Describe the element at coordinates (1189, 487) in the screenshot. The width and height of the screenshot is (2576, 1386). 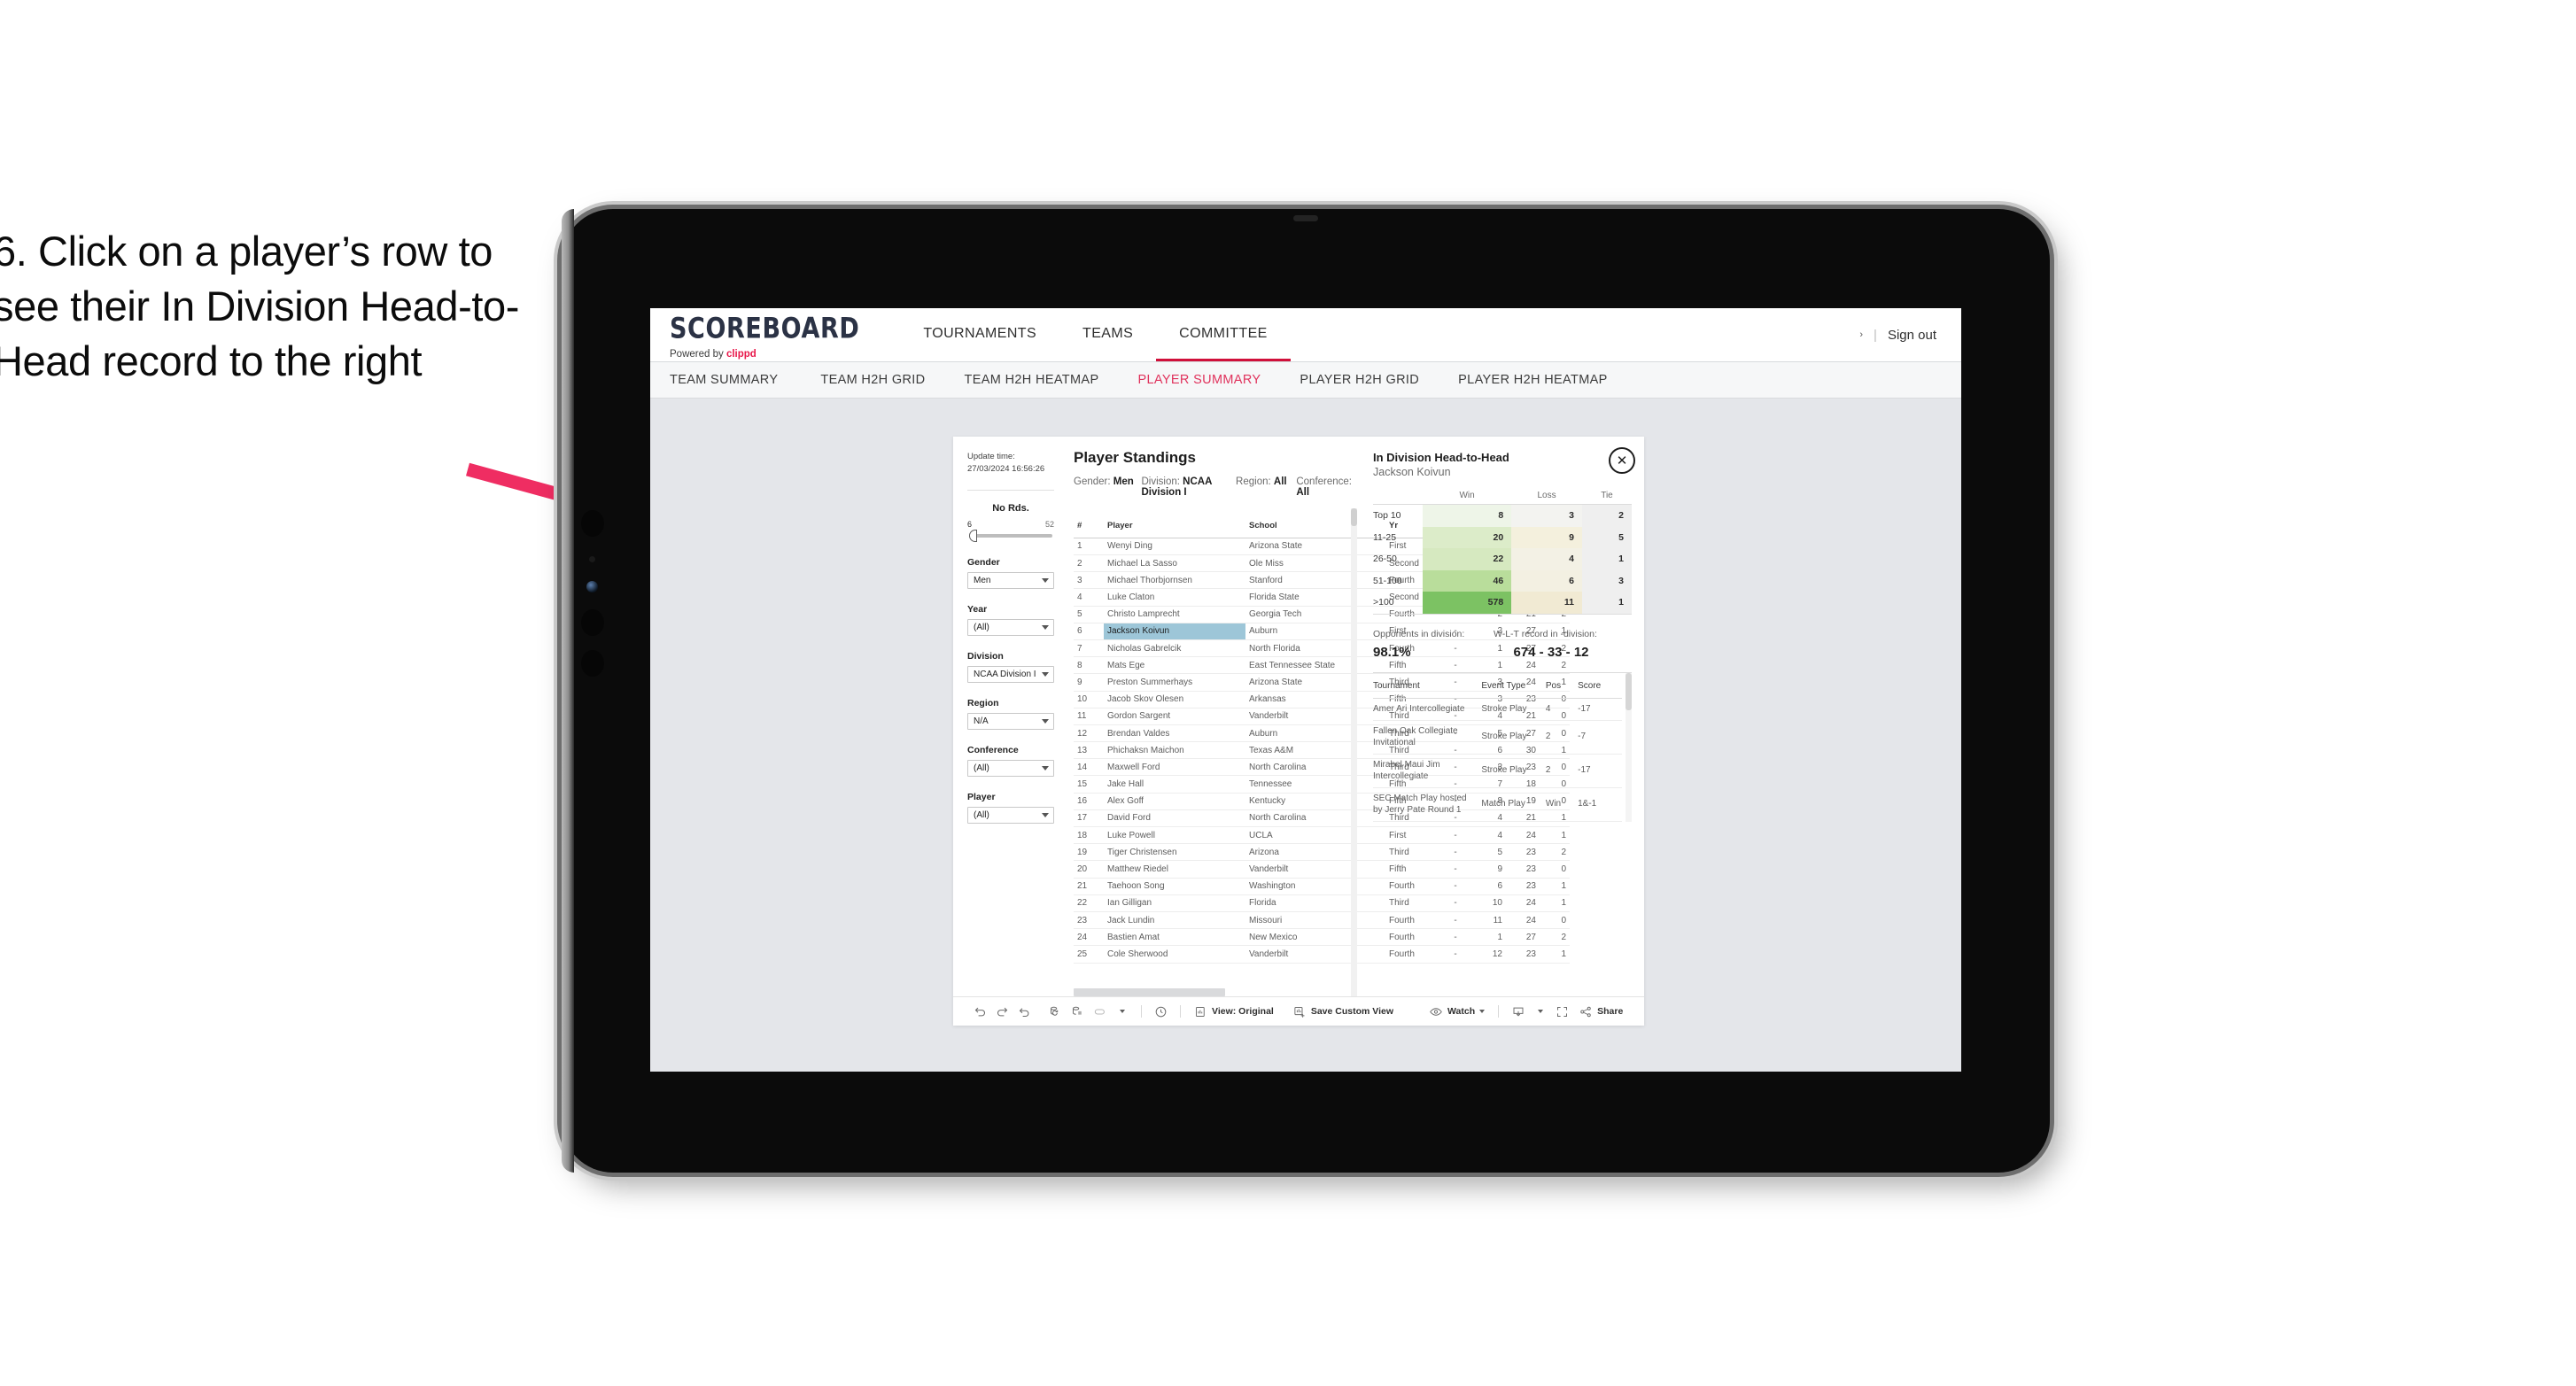
I see `meta-division: Division: NCAA Division I` at that location.